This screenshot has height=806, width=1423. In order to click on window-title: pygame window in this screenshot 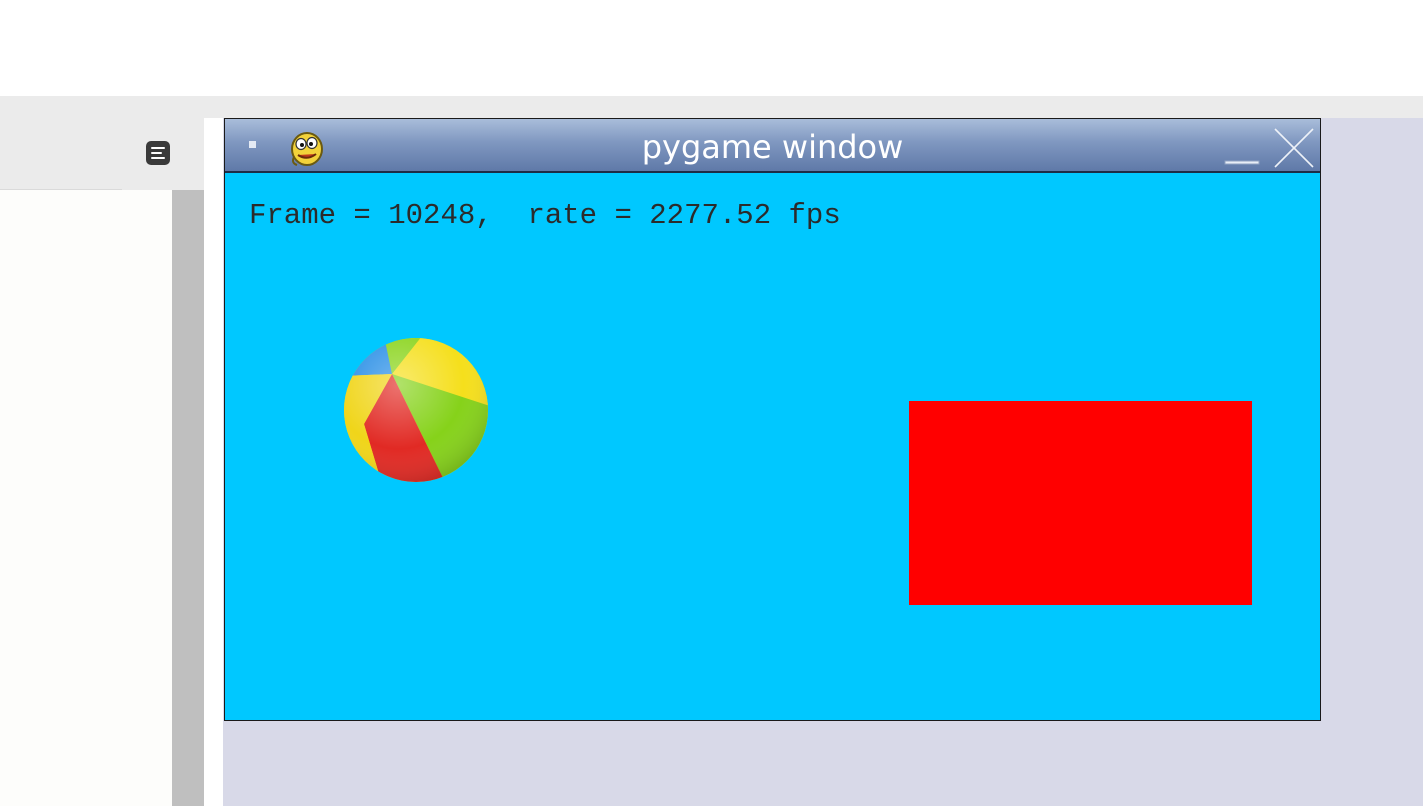, I will do `click(772, 147)`.